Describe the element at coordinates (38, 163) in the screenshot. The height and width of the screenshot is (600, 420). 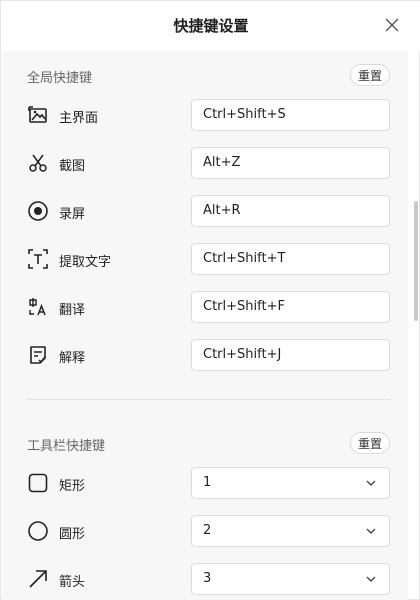
I see `scissors-icon` at that location.